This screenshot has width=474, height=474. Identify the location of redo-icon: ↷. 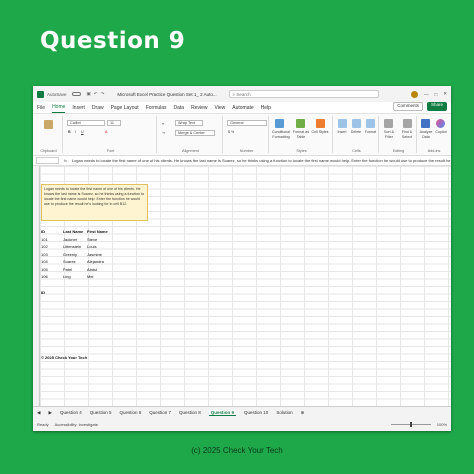
(103, 94).